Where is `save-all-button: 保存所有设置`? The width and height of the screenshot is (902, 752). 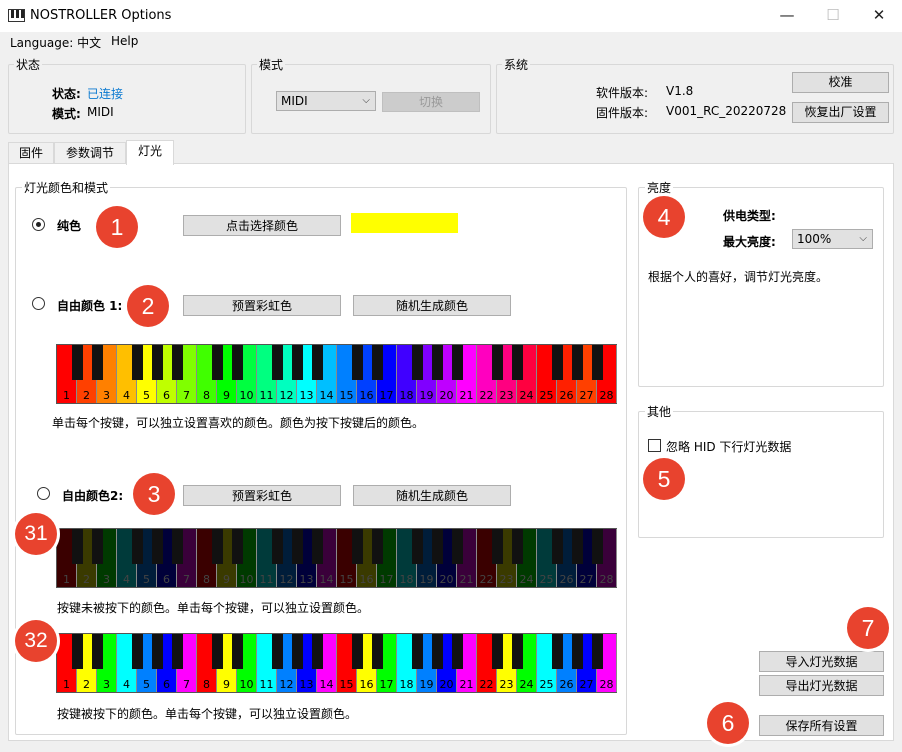
save-all-button: 保存所有设置 is located at coordinates (821, 725).